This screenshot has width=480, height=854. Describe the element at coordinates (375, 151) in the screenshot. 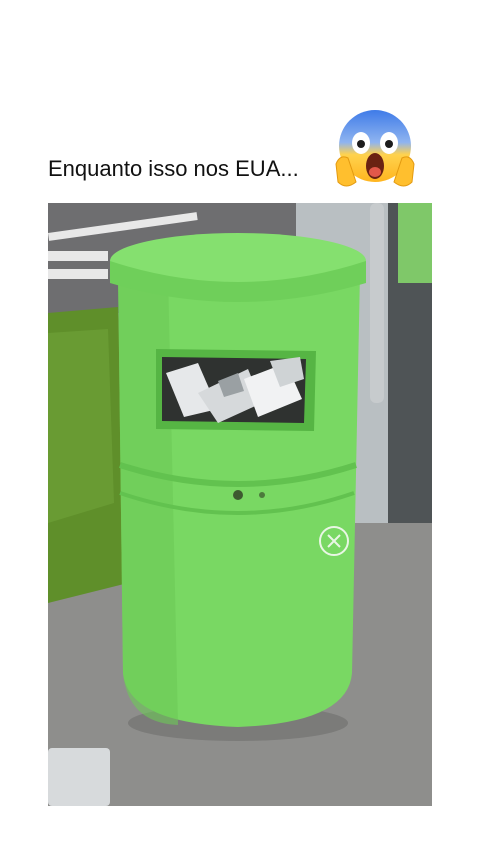

I see `screaming-face-emoji-icon` at that location.